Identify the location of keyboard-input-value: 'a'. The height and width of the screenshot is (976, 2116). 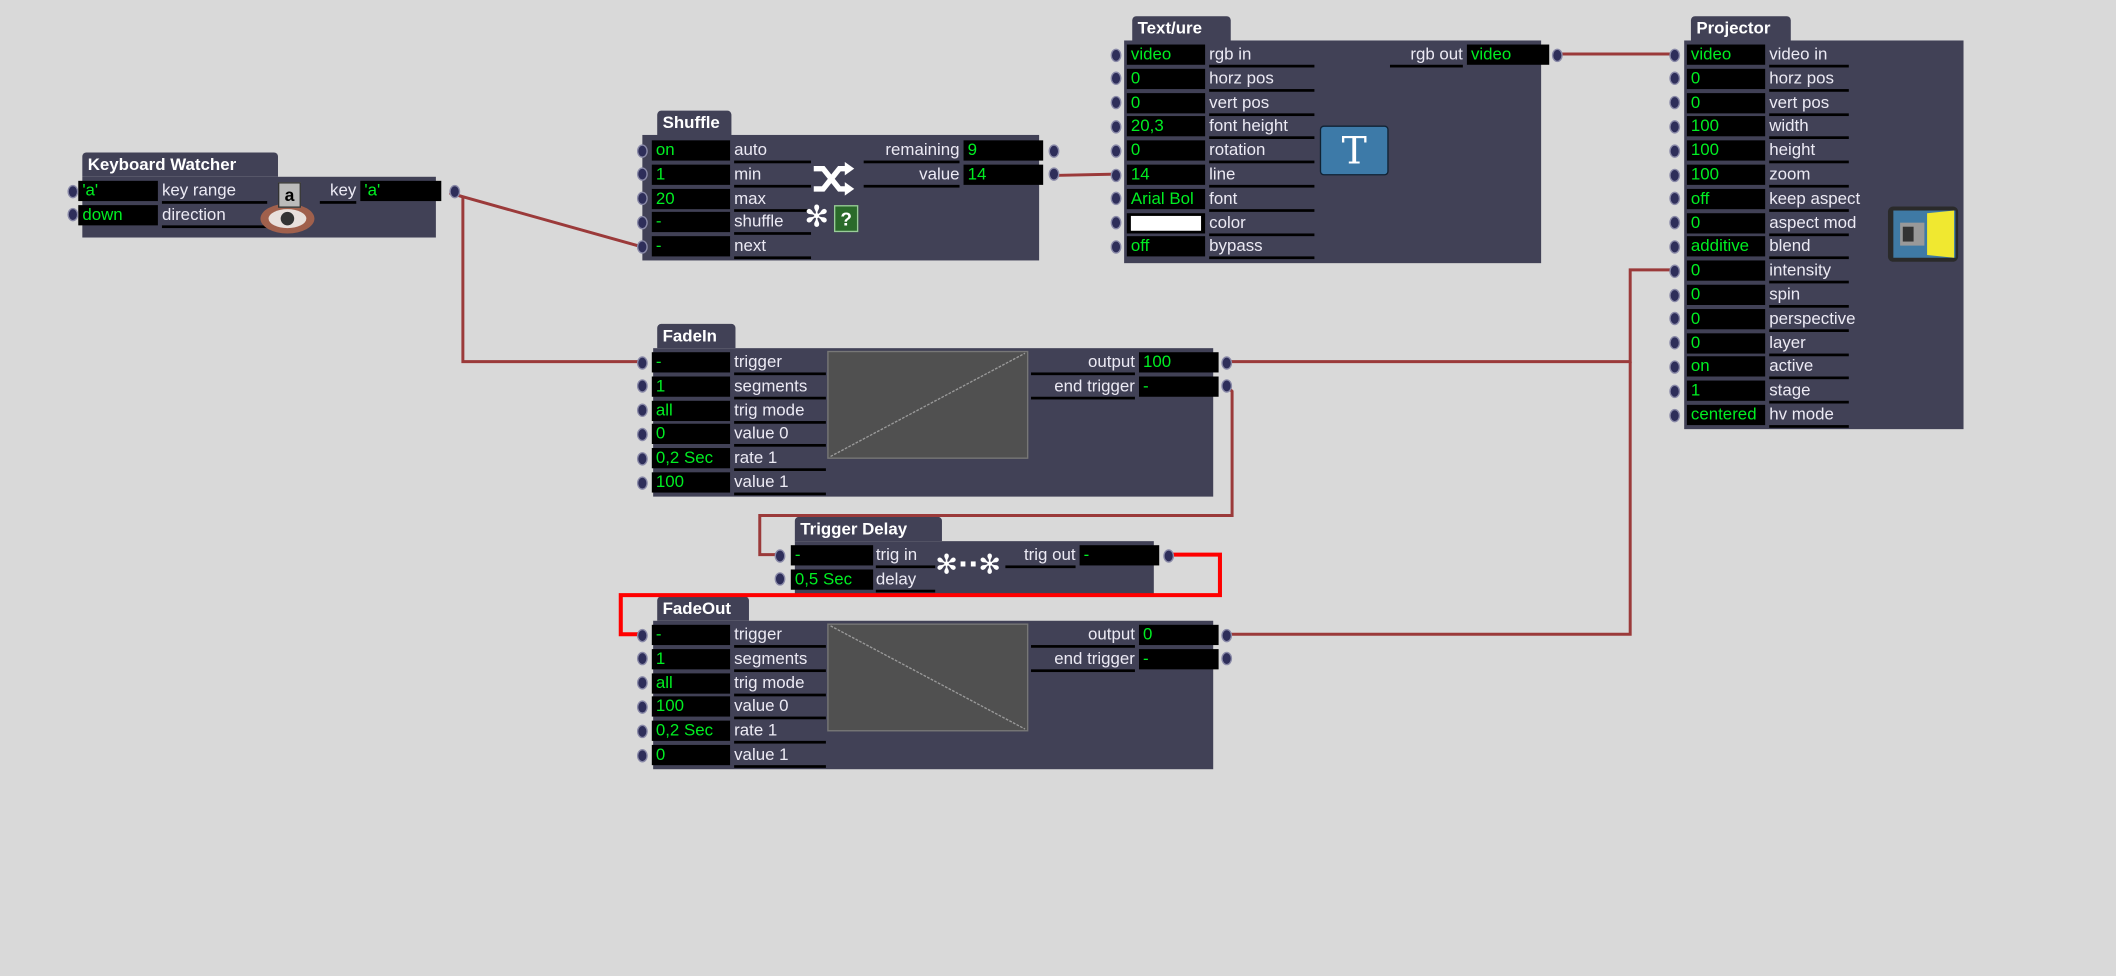
(118, 191).